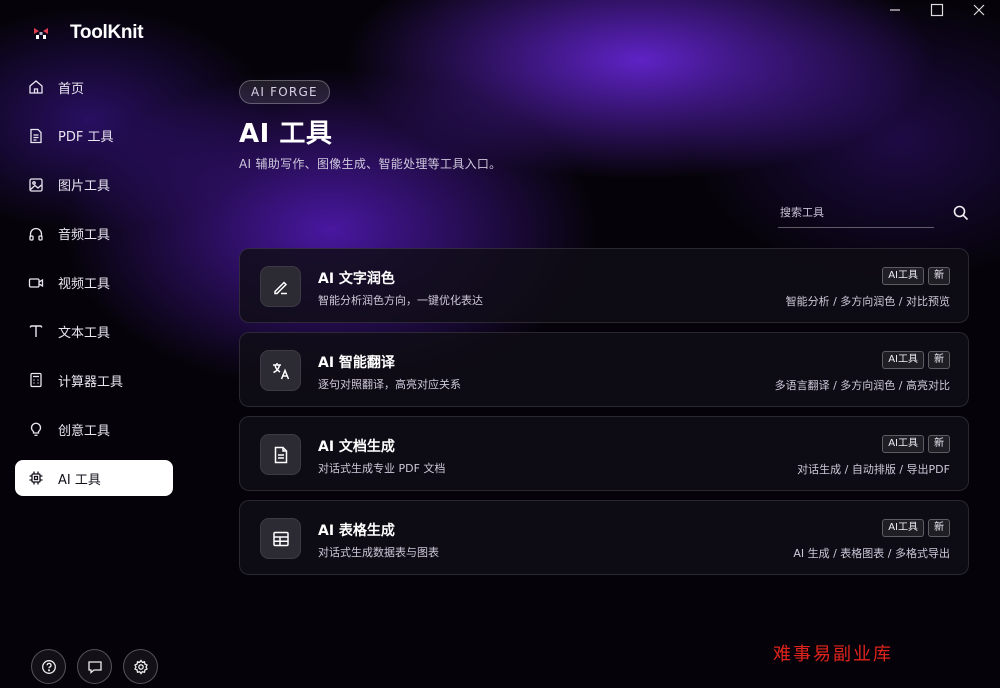 This screenshot has height=688, width=1000. I want to click on sidebar-item-audio: 音频工具, so click(94, 234).